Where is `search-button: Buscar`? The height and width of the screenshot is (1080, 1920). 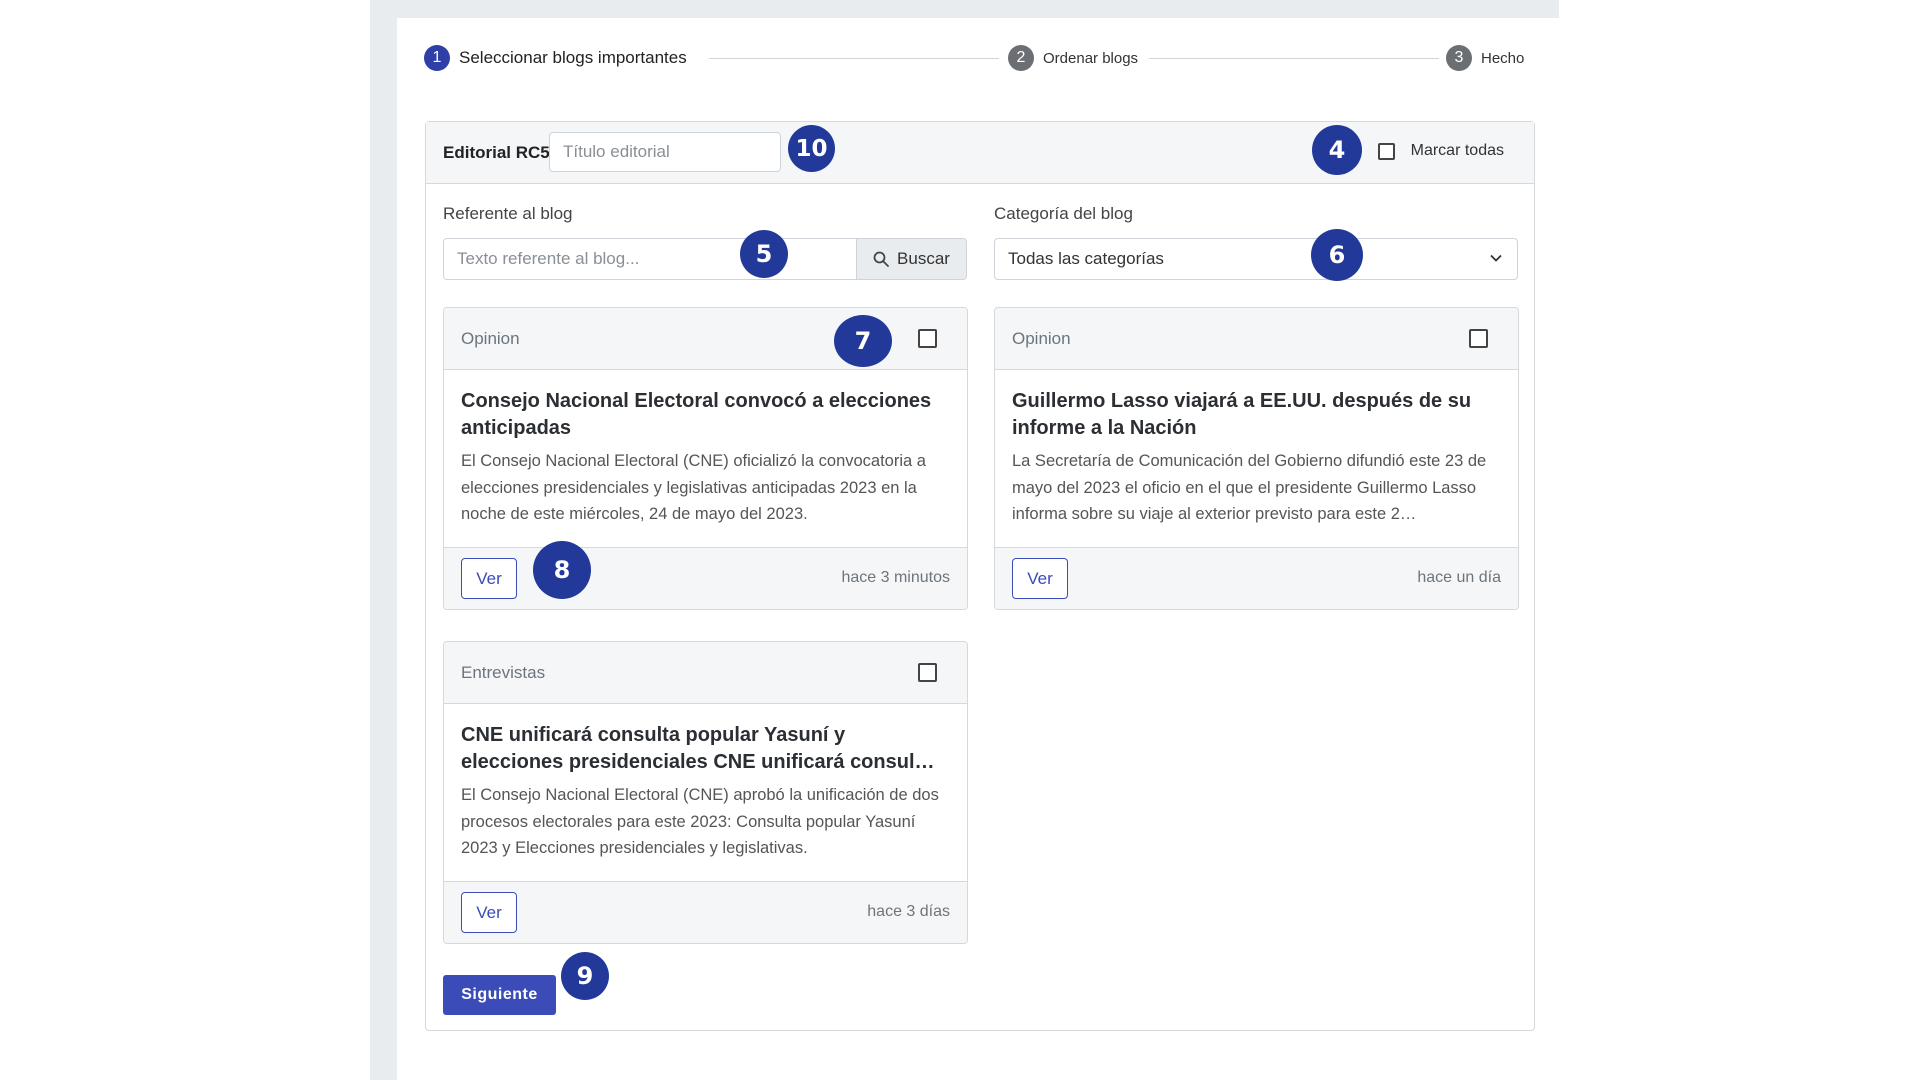
search-button: Buscar is located at coordinates (911, 259).